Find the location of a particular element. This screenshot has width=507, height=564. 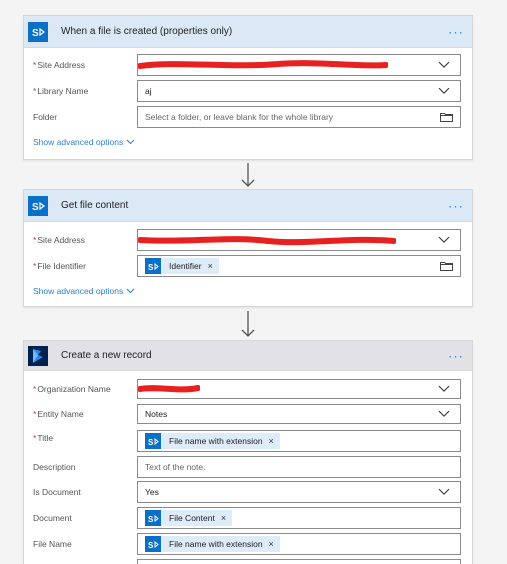

is-document-value: Yes is located at coordinates (152, 492).